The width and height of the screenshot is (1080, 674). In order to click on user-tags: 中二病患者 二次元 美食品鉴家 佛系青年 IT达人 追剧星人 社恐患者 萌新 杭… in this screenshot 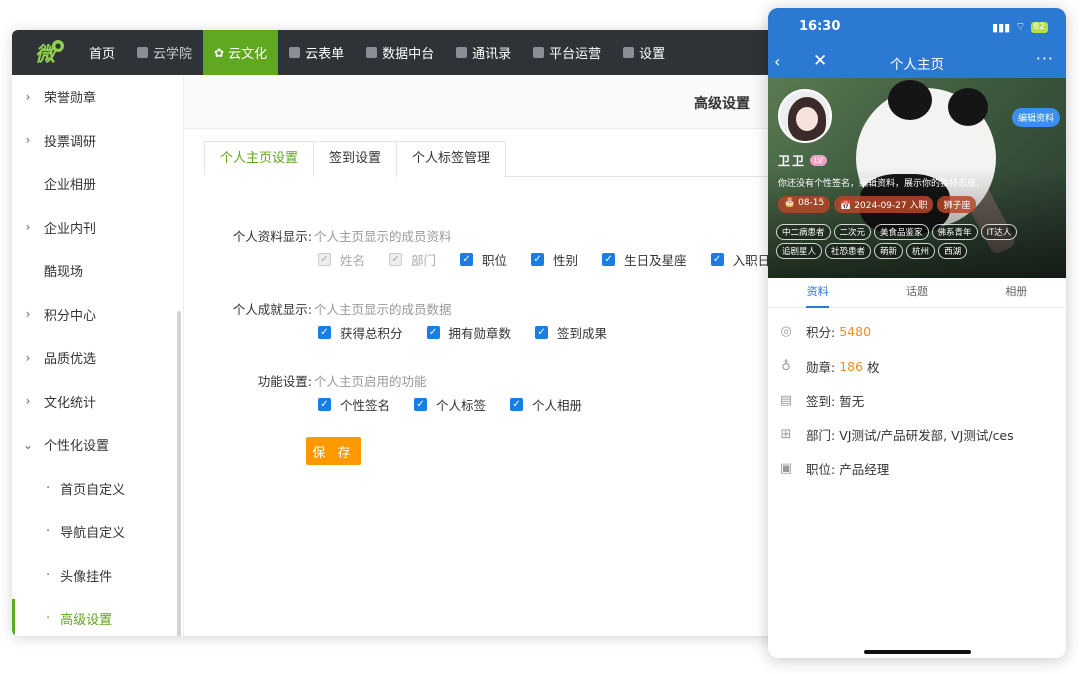, I will do `click(919, 241)`.